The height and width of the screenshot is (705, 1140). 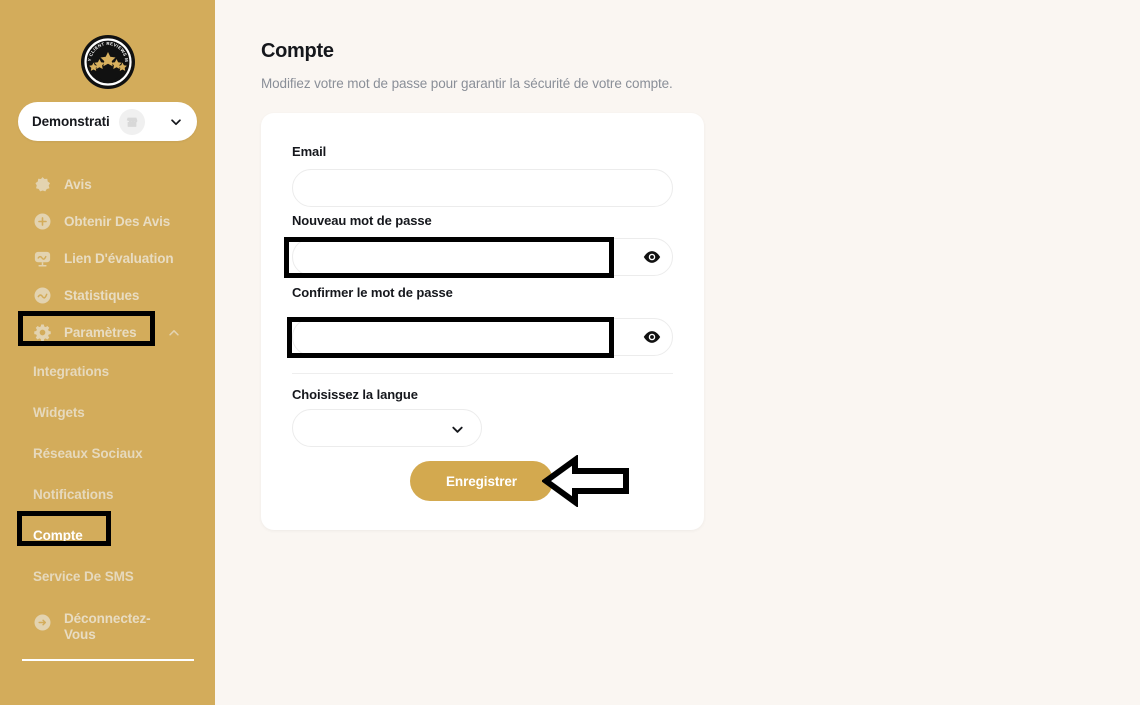 I want to click on sidebar-item-label: Avis, so click(x=78, y=184).